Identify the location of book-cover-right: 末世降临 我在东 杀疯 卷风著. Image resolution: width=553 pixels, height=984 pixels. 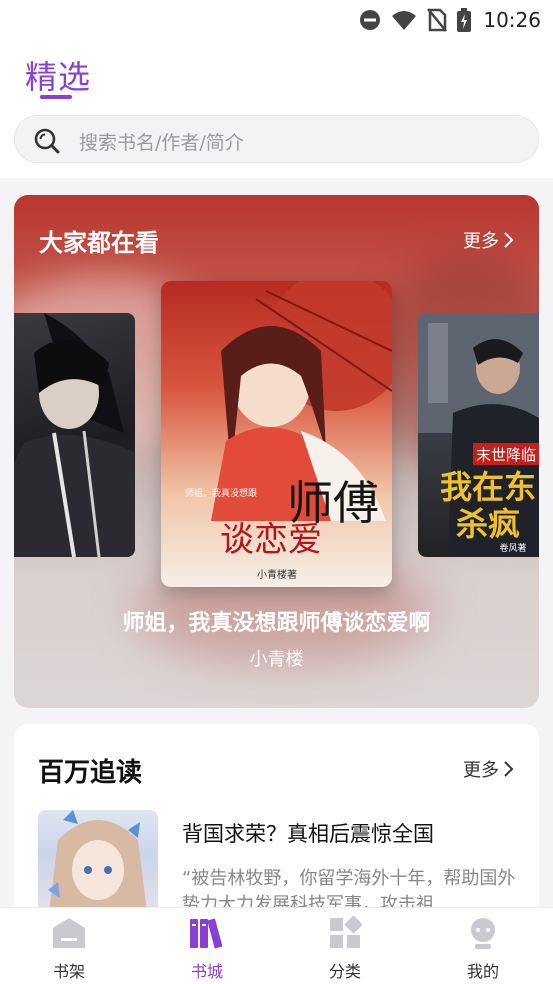
(478, 435).